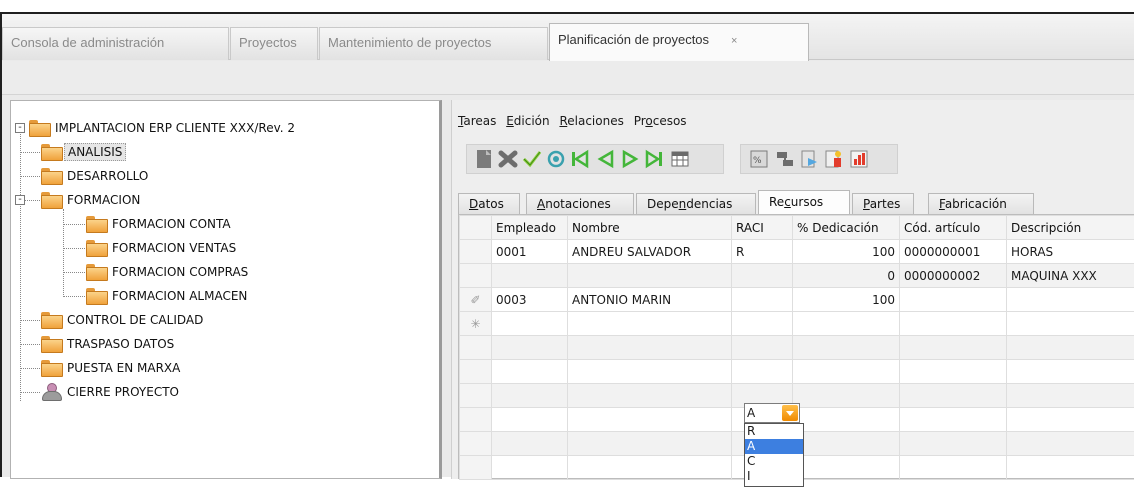 The image size is (1134, 487). I want to click on tree-item-cierre-proyecto: CIERRE PROYECTO, so click(111, 392).